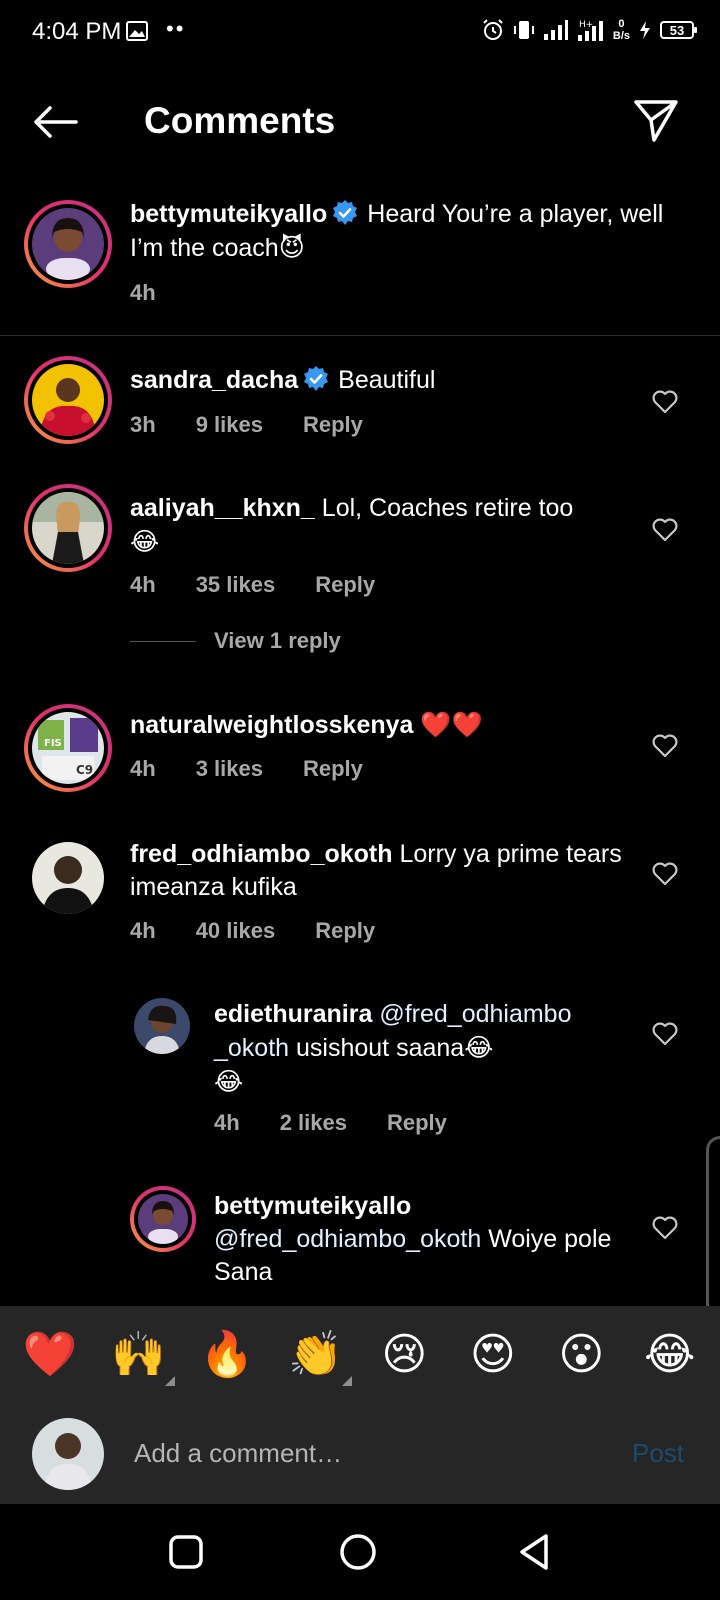  I want to click on charging-icon, so click(645, 30).